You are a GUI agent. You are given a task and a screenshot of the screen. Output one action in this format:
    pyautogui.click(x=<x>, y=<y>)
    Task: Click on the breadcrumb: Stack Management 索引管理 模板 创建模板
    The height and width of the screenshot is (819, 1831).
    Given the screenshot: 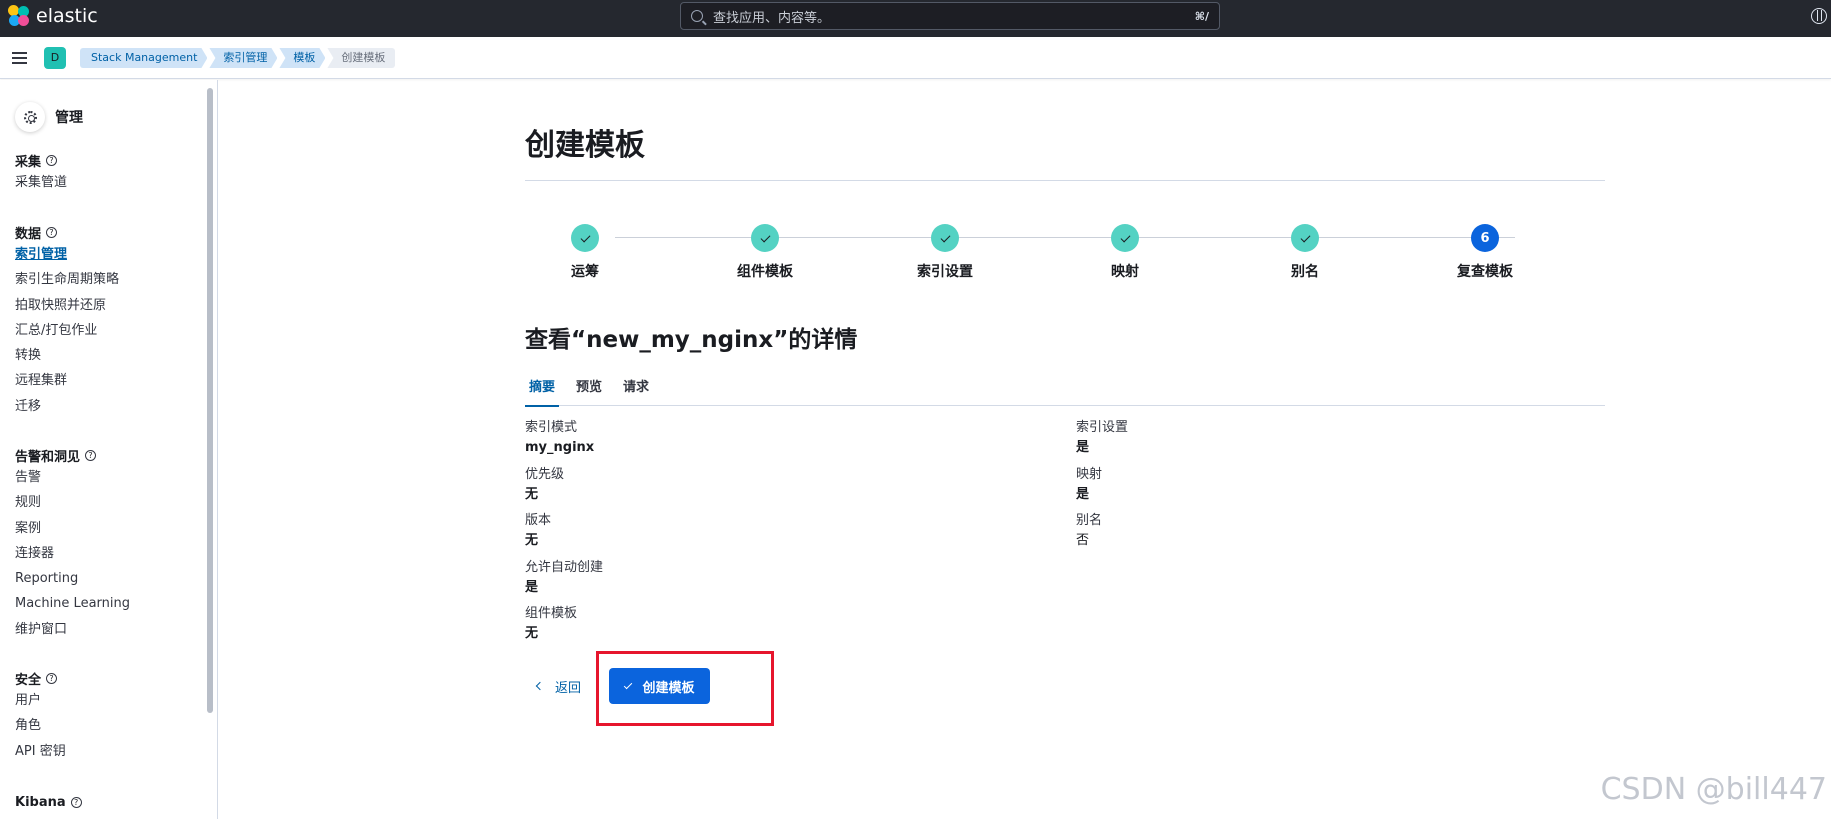 What is the action you would take?
    pyautogui.click(x=238, y=58)
    